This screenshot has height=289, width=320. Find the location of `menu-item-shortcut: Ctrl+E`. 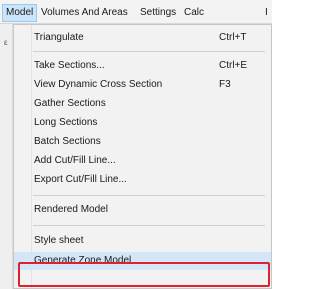

menu-item-shortcut: Ctrl+E is located at coordinates (233, 65).